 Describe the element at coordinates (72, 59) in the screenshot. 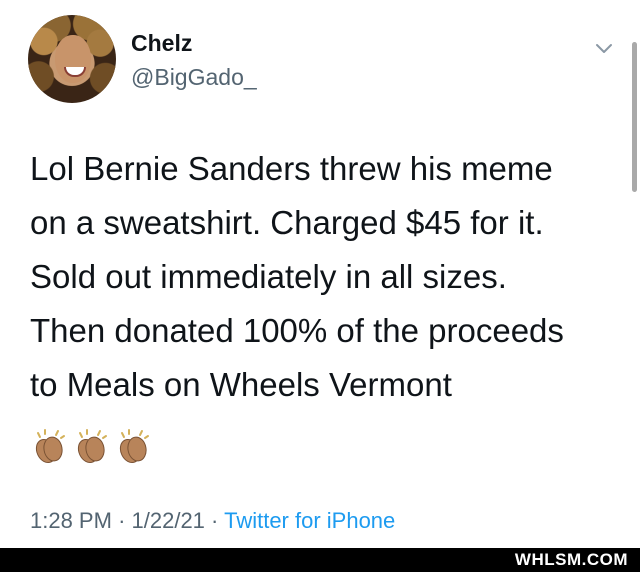

I see `author-avatar` at that location.